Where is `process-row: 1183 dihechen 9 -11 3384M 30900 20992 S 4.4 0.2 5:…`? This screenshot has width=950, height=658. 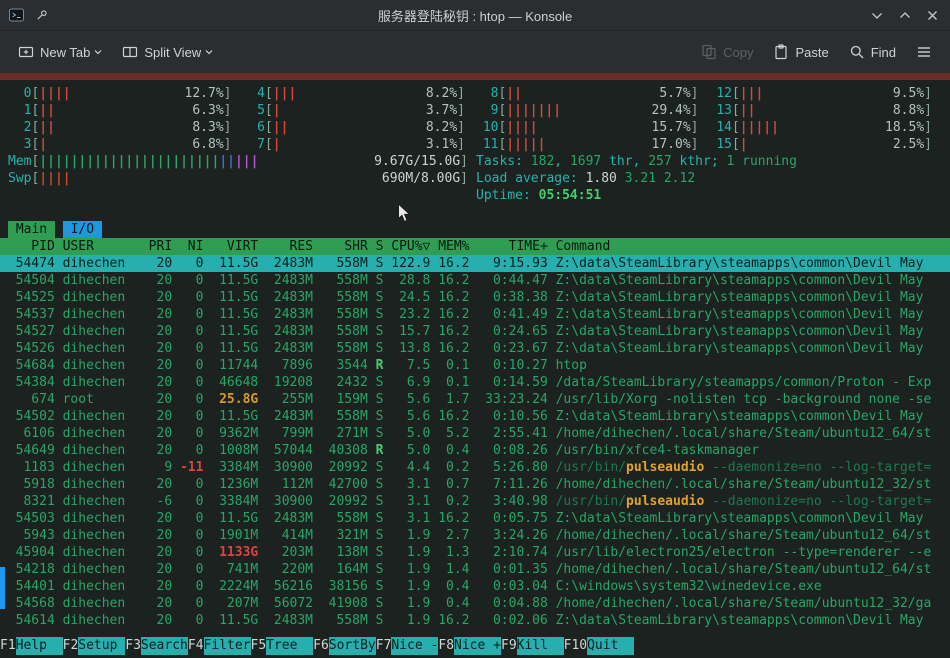 process-row: 1183 dihechen 9 -11 3384M 30900 20992 S 4.4 0.2 5:… is located at coordinates (475, 467).